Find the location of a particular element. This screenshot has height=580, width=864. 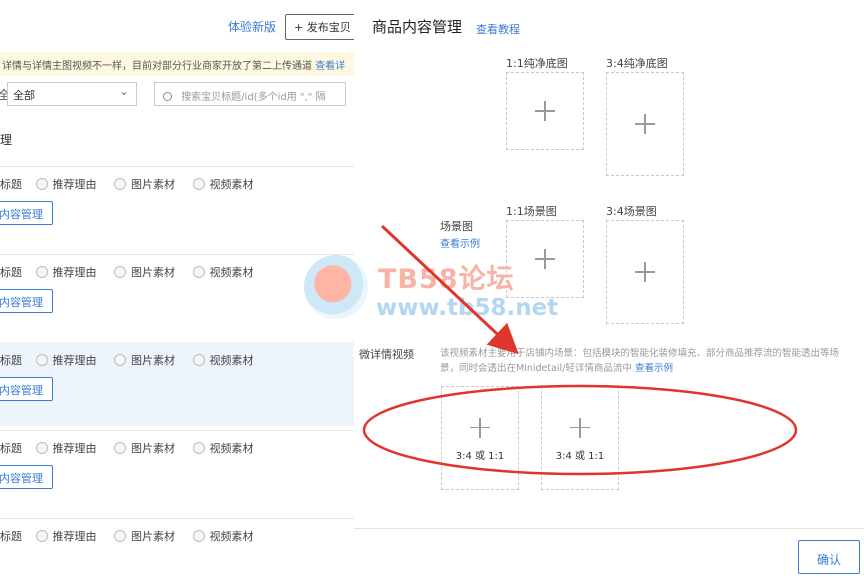

video-upload-1: 3:4 或 1:1 is located at coordinates (480, 438).